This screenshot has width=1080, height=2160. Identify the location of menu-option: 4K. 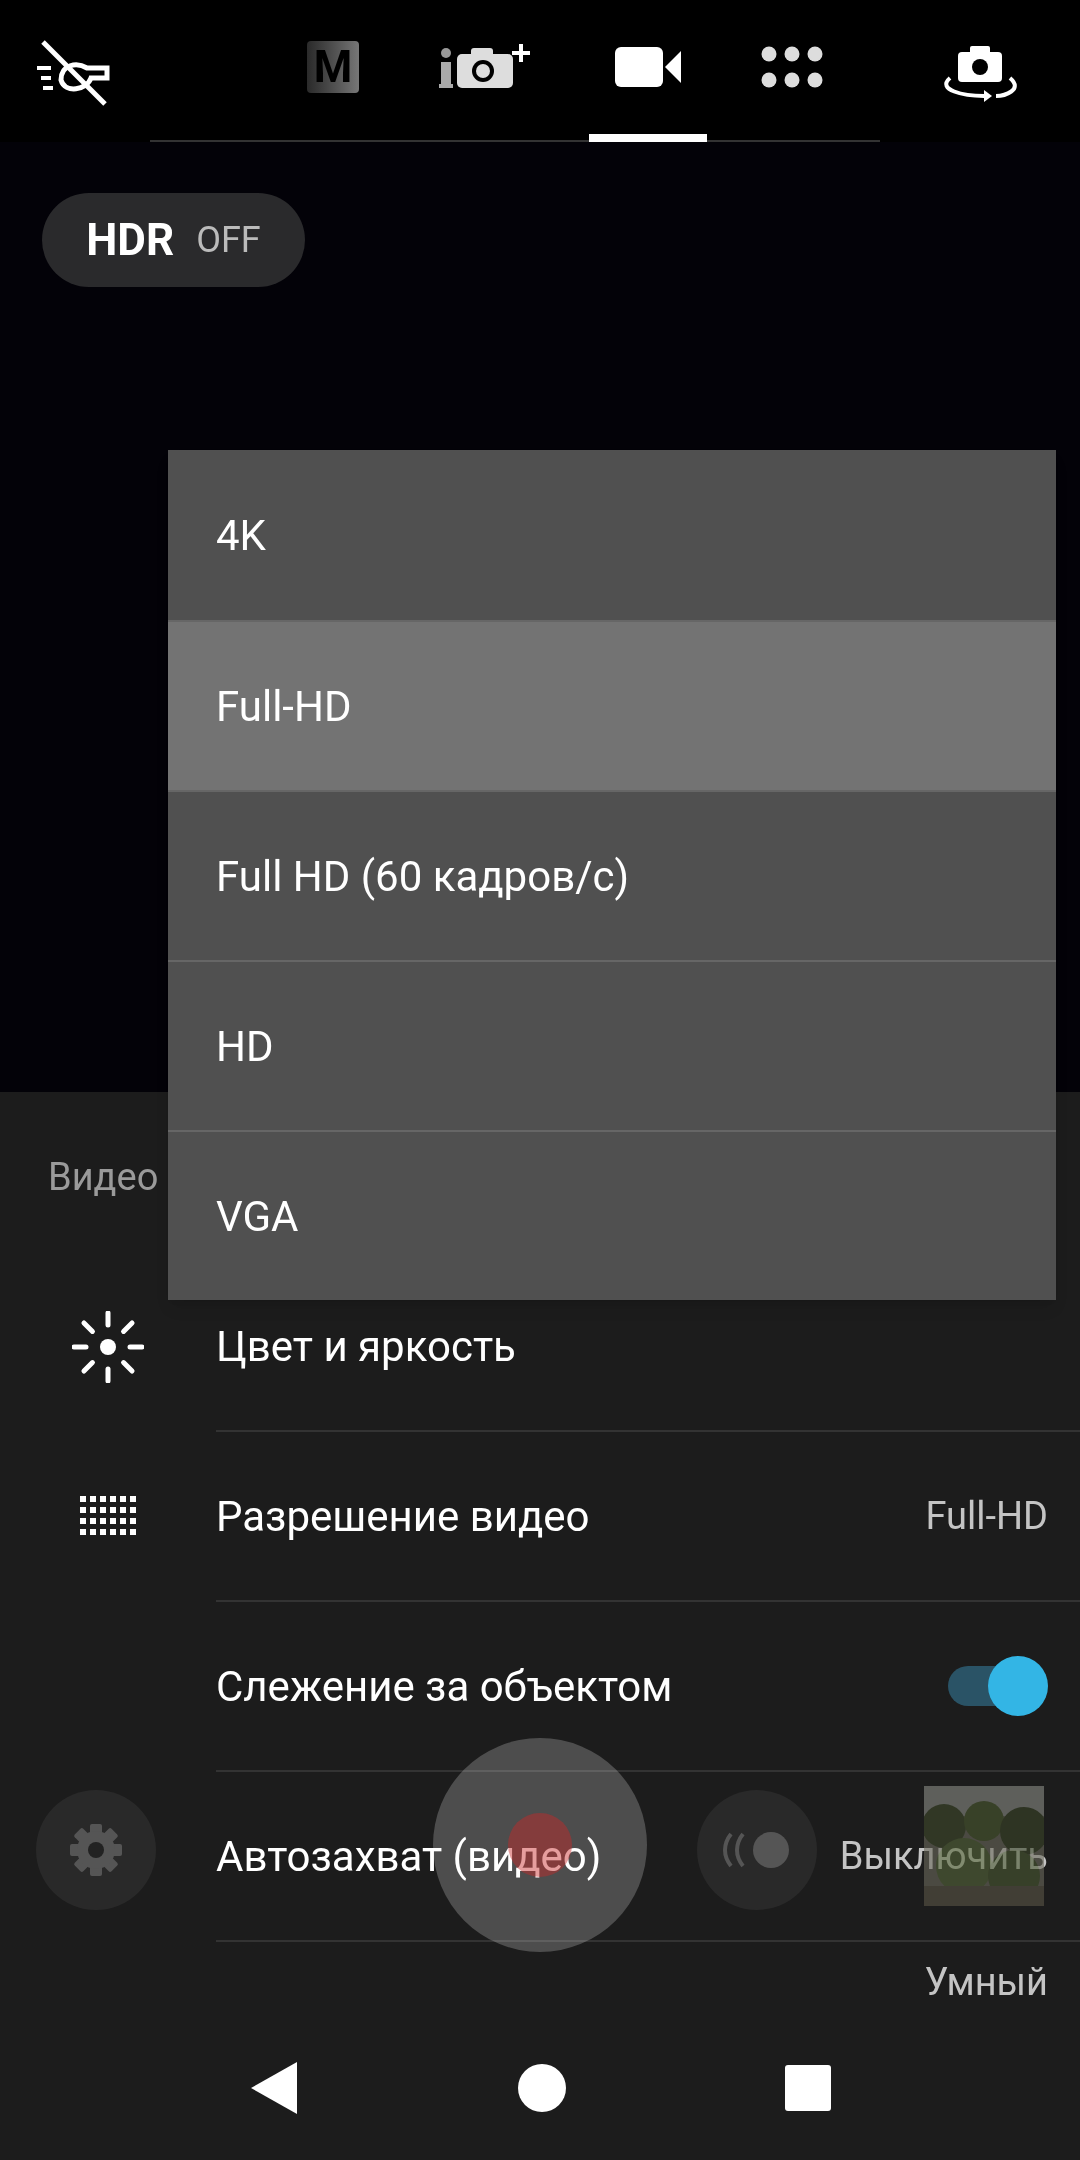
(612, 535).